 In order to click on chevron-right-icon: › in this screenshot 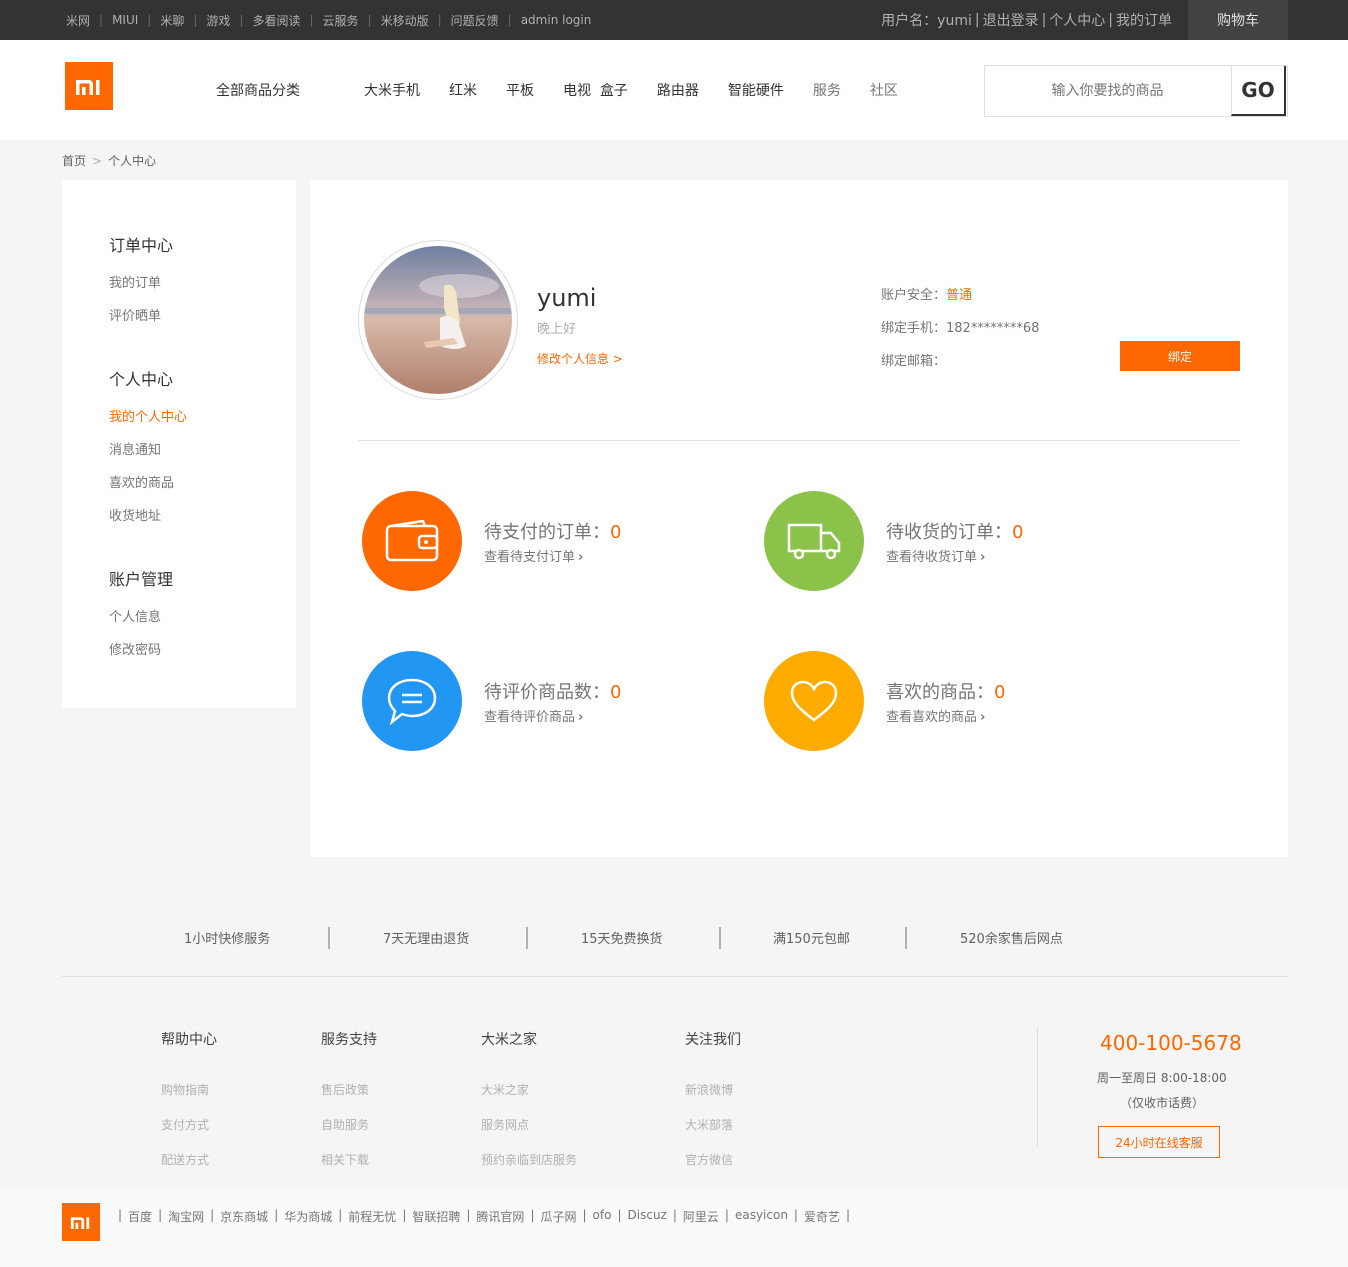, I will do `click(581, 717)`.